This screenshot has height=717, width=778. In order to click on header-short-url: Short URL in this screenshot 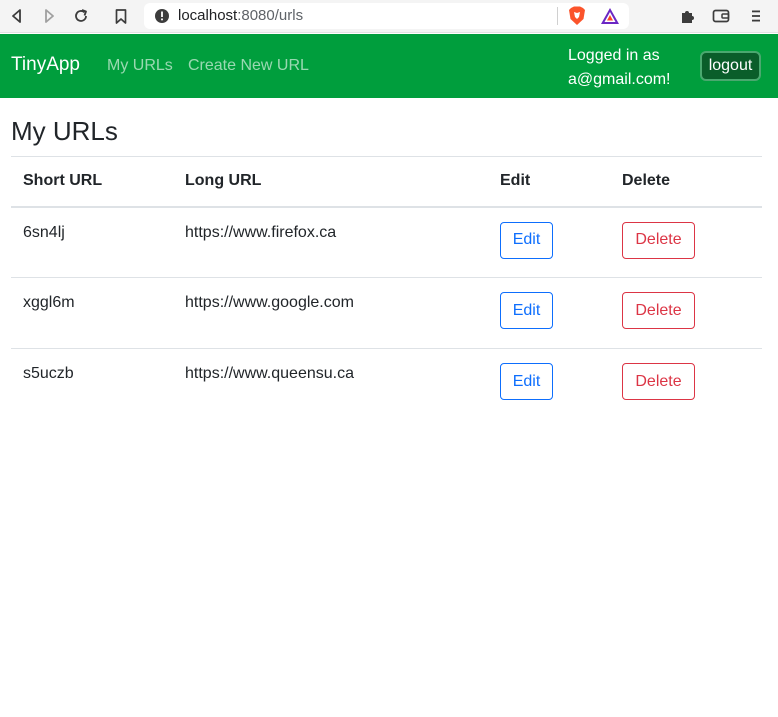, I will do `click(92, 182)`.